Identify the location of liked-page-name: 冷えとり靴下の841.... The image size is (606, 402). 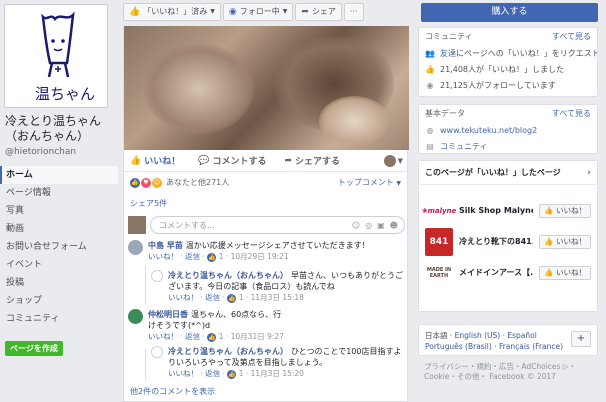
(496, 241).